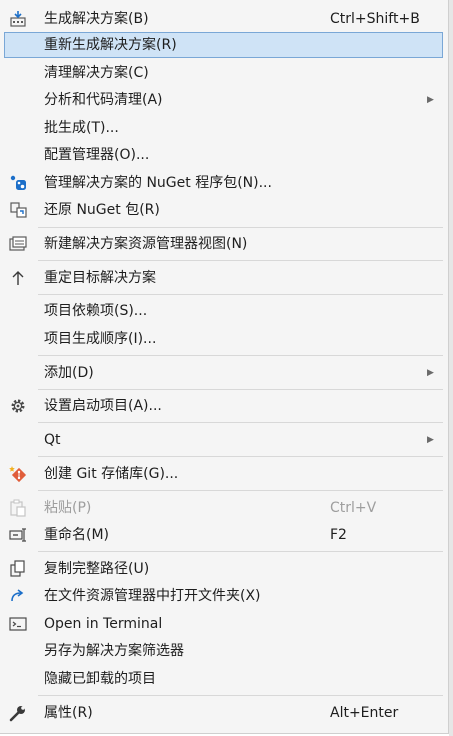 This screenshot has height=736, width=453. What do you see at coordinates (223, 508) in the screenshot?
I see `menu-item-paste: 粘贴(P) Ctrl+V` at bounding box center [223, 508].